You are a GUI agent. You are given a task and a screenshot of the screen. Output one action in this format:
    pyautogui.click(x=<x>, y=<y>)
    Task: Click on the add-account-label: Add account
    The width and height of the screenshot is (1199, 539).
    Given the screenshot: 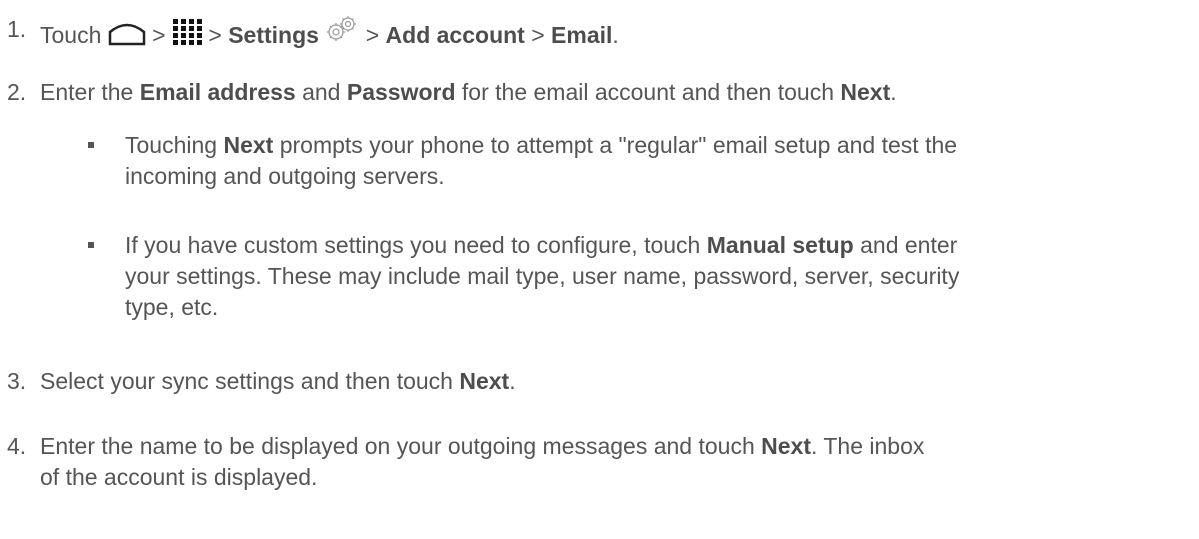 What is the action you would take?
    pyautogui.click(x=455, y=35)
    